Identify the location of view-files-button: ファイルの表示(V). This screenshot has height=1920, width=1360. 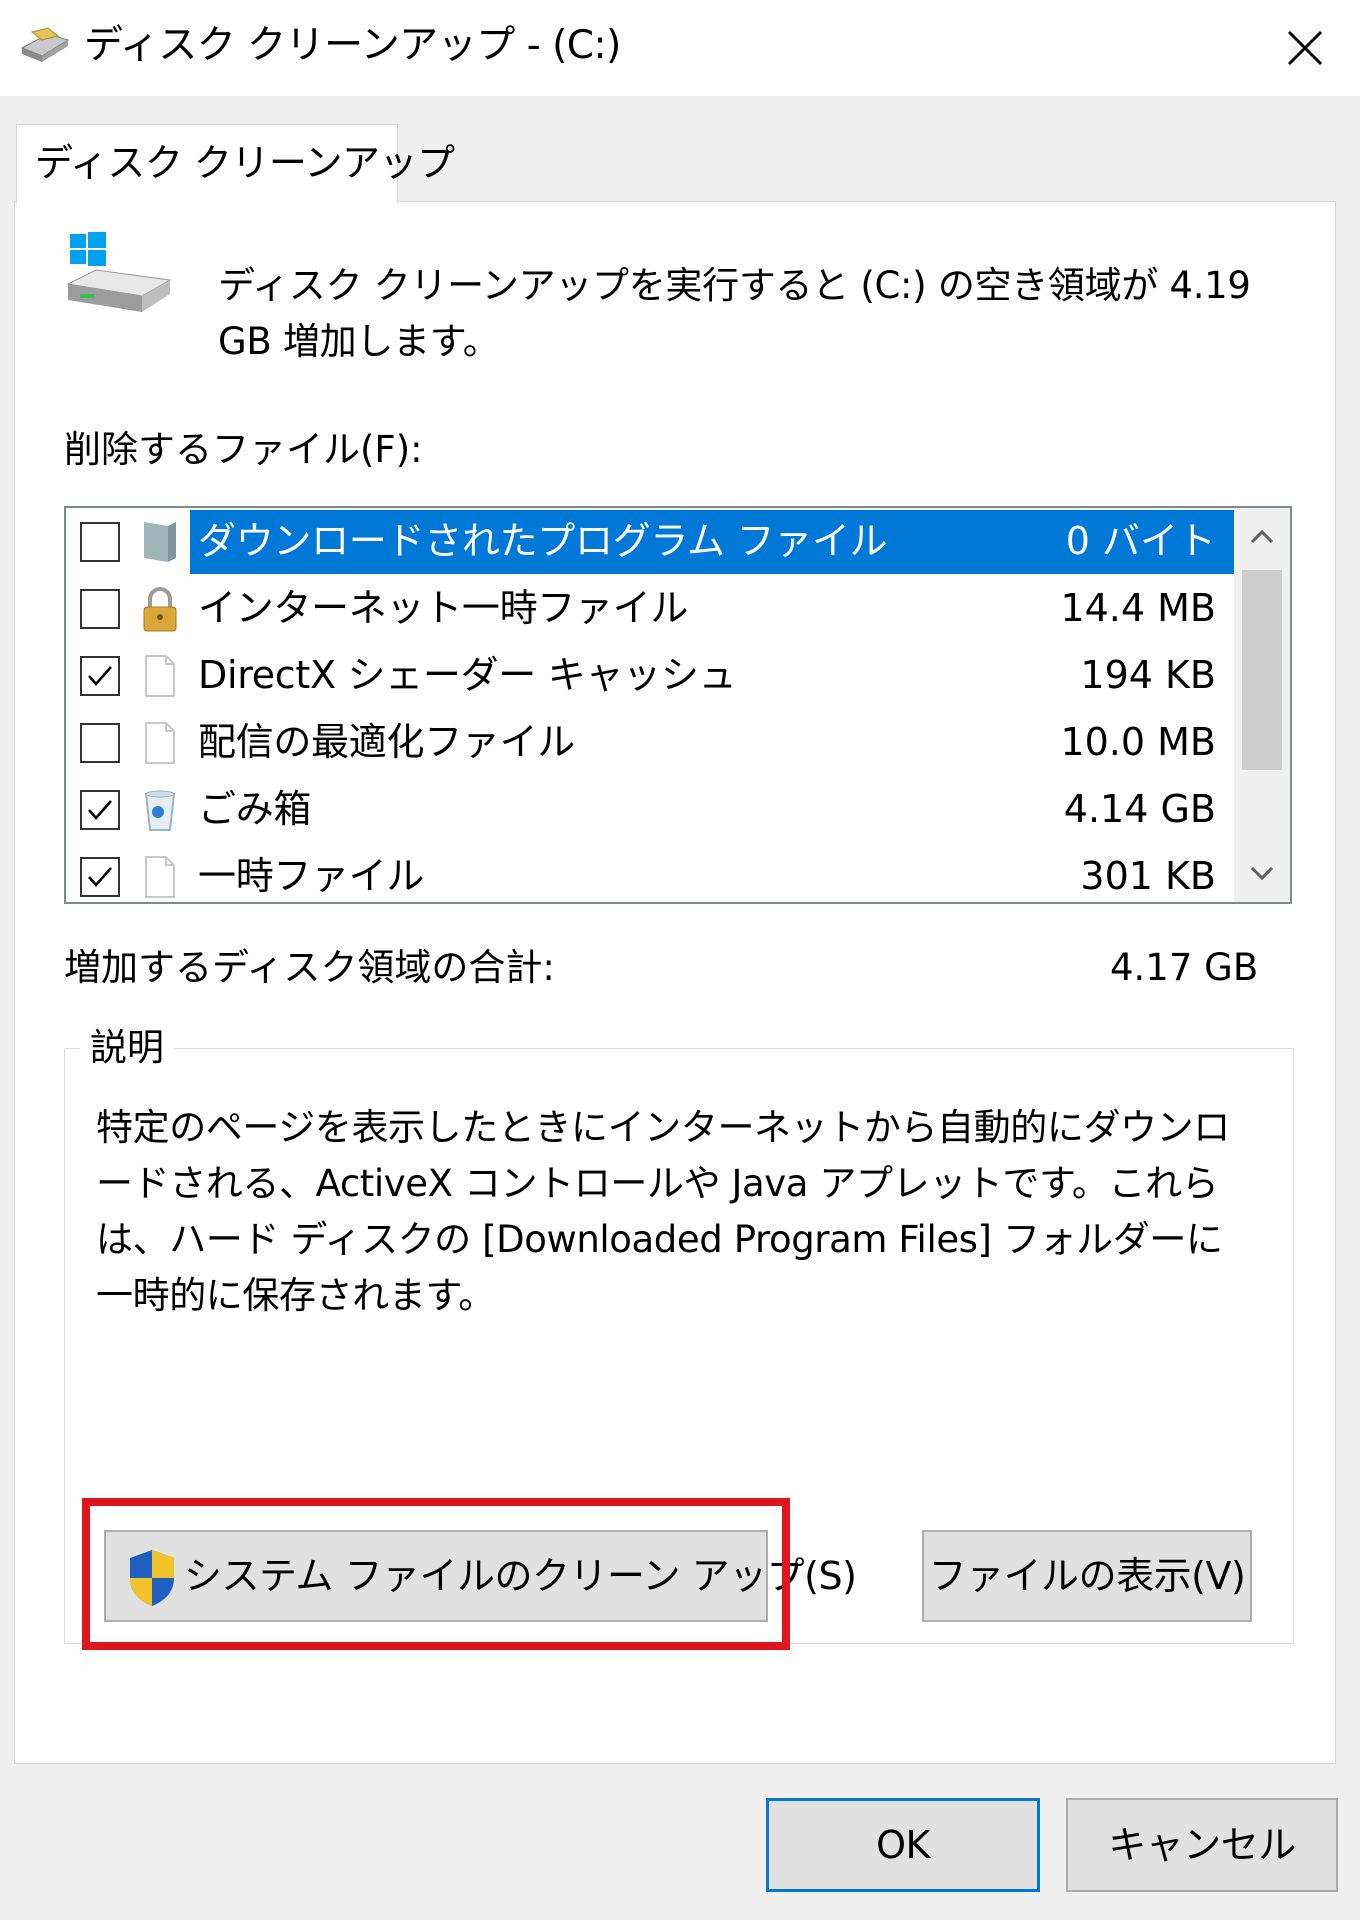
(1087, 1576).